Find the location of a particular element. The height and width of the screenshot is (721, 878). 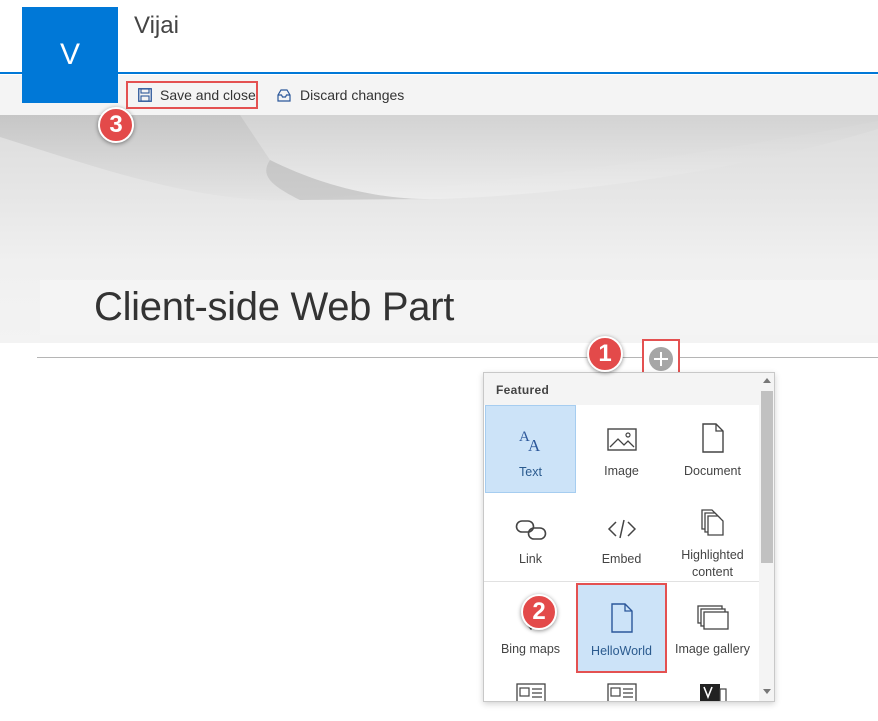

toolbox-tile-link: Link is located at coordinates (530, 537).